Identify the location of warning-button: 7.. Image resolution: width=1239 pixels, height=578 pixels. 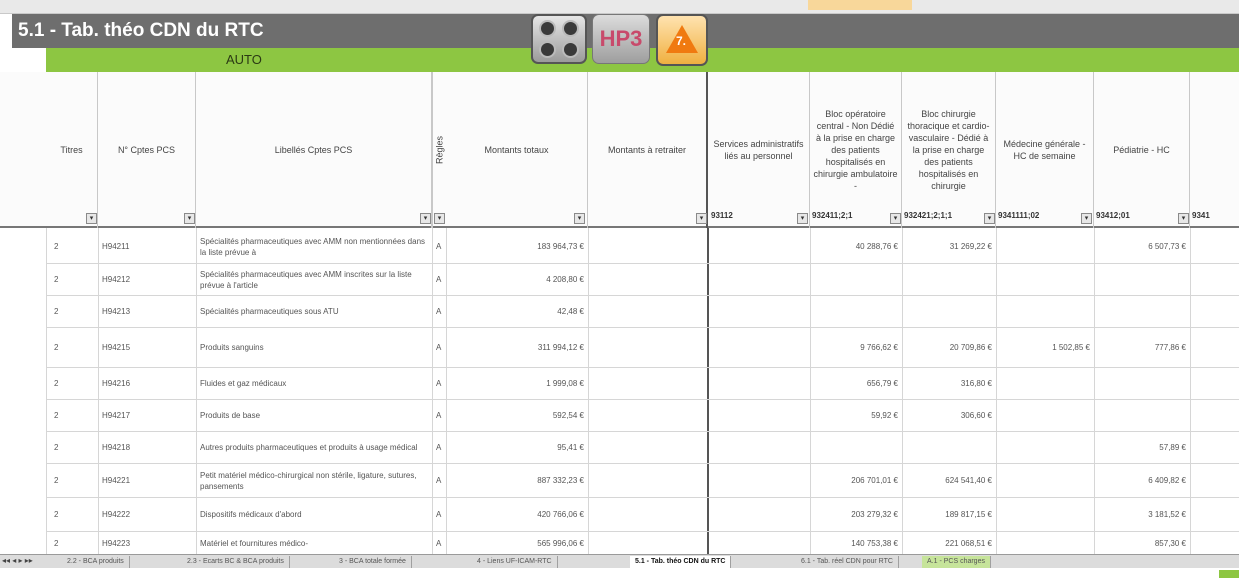
(682, 40).